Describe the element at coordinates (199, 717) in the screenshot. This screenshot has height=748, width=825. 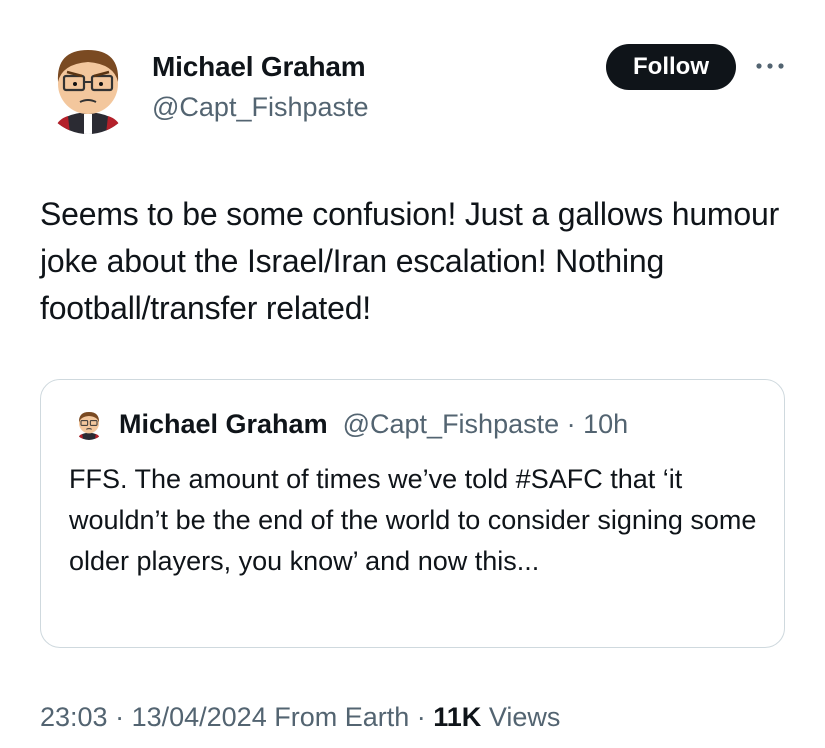
I see `tweet-date: 13/04/2024` at that location.